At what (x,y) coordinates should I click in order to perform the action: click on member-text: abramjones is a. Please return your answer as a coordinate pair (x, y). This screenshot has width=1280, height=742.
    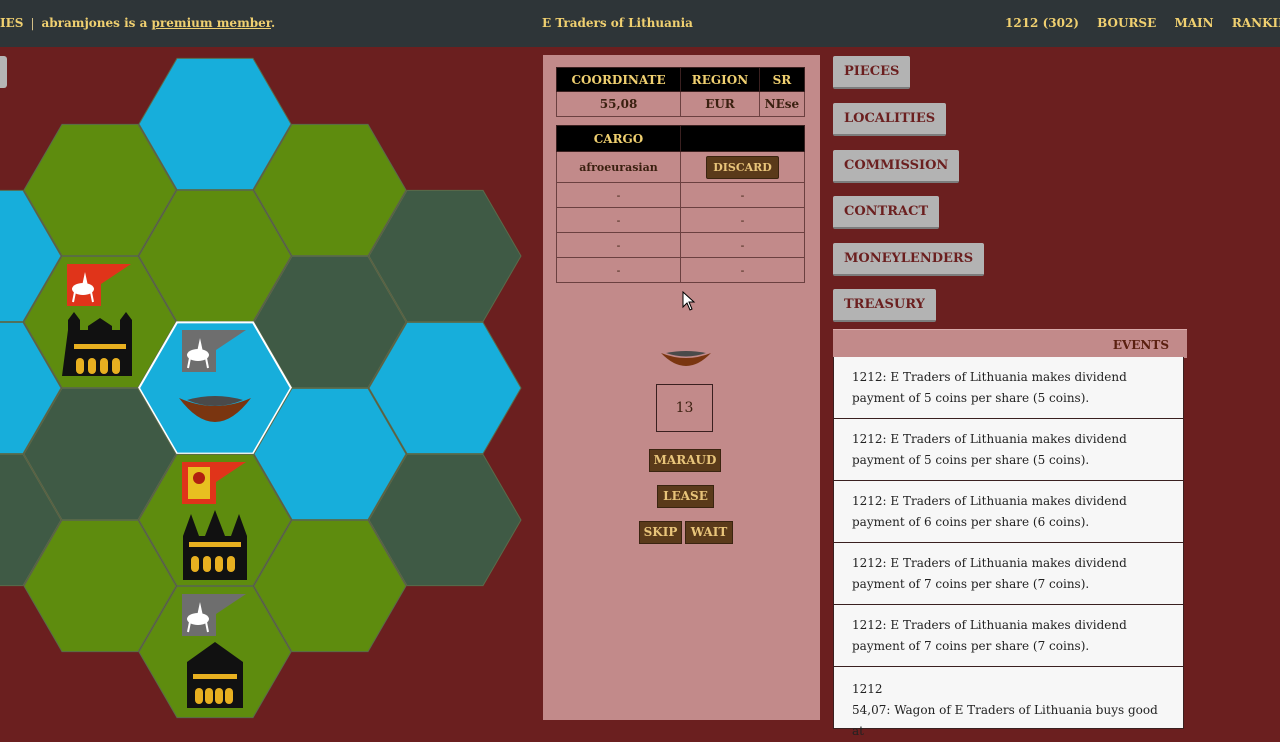
    Looking at the image, I should click on (96, 23).